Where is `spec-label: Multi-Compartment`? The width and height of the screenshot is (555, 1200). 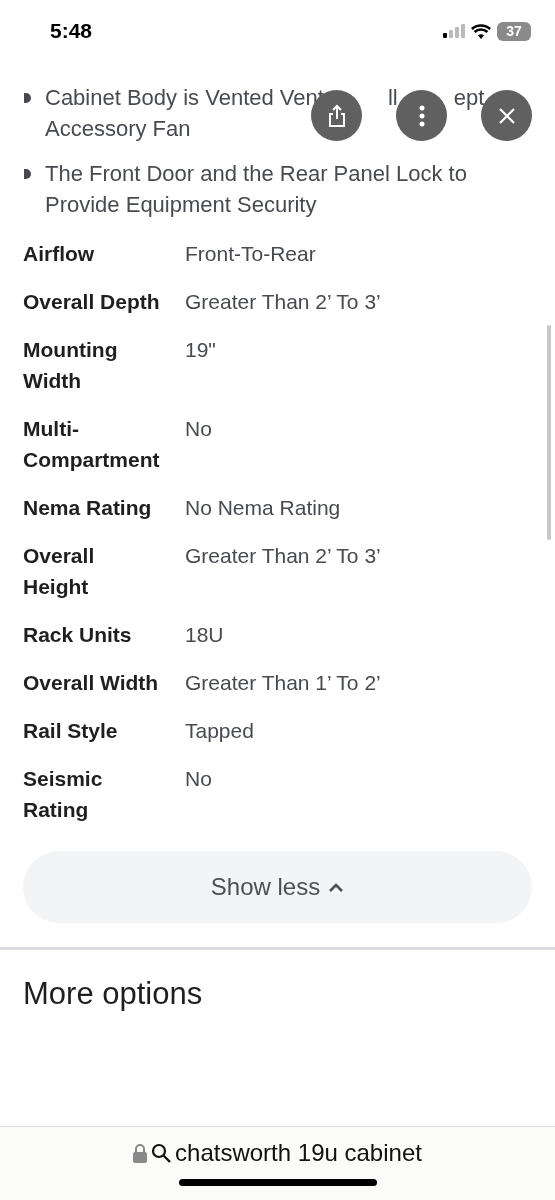
spec-label: Multi-Compartment is located at coordinates (92, 444).